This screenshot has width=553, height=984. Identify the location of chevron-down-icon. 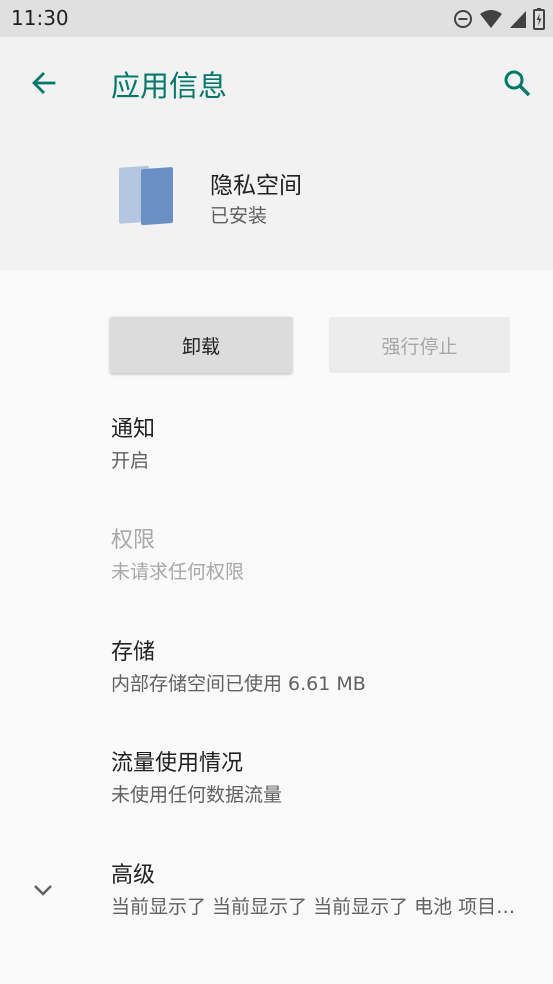
(43, 890).